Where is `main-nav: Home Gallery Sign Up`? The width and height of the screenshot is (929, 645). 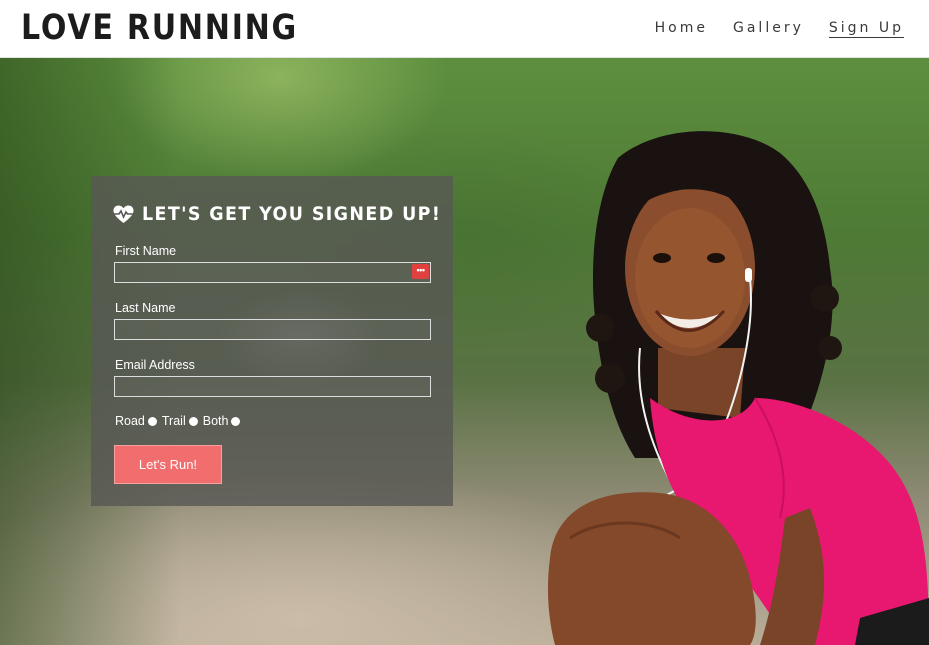
main-nav: Home Gallery Sign Up is located at coordinates (779, 29).